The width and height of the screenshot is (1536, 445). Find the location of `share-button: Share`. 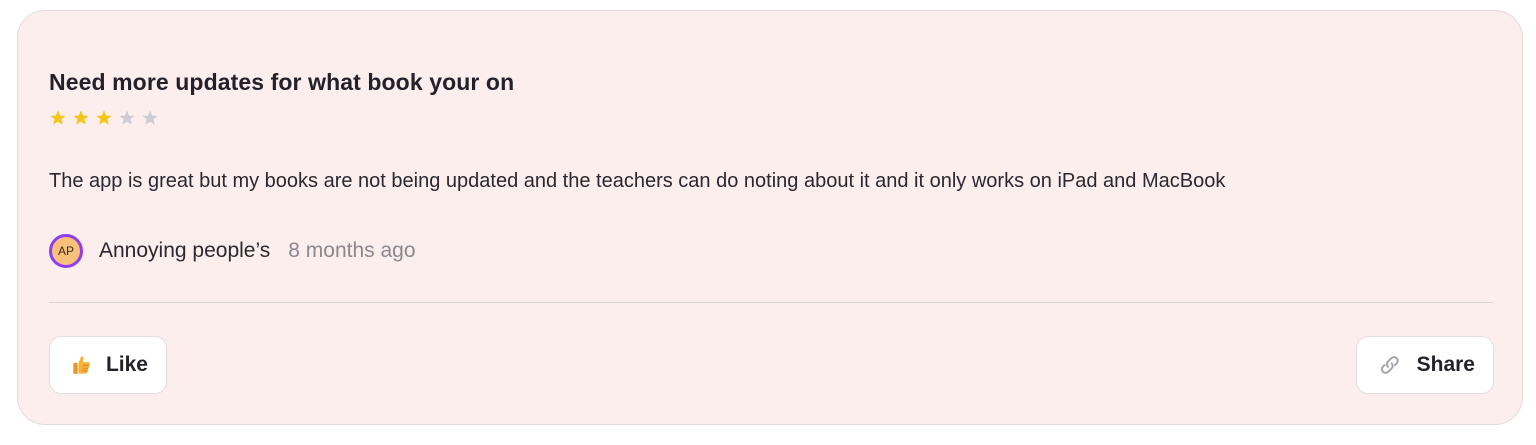

share-button: Share is located at coordinates (1425, 365).